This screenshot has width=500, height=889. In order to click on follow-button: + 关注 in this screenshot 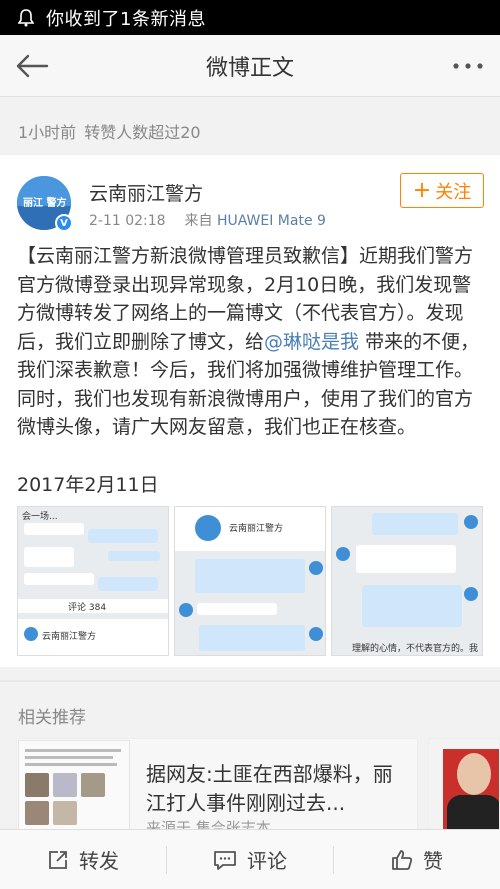, I will do `click(442, 190)`.